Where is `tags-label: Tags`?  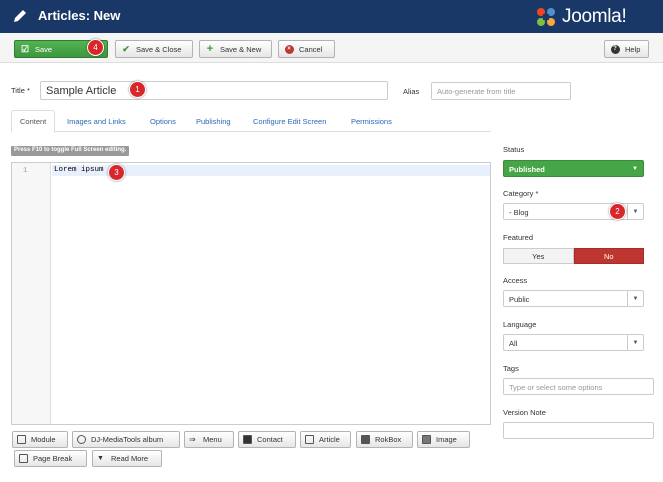
tags-label: Tags is located at coordinates (511, 368).